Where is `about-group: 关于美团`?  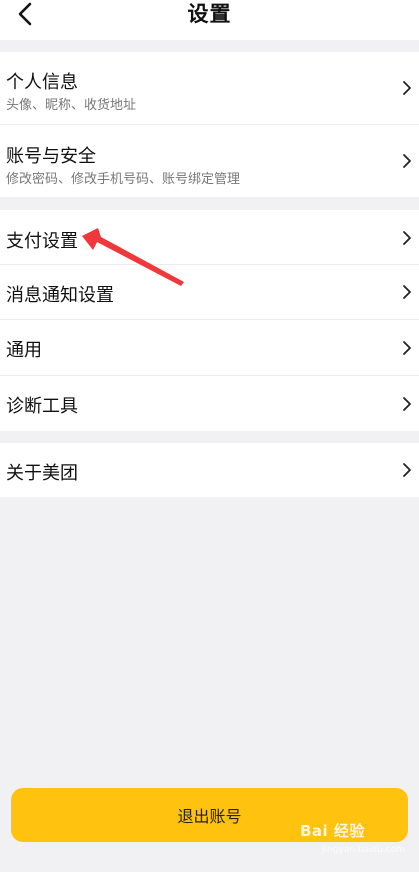 about-group: 关于美团 is located at coordinates (209, 470).